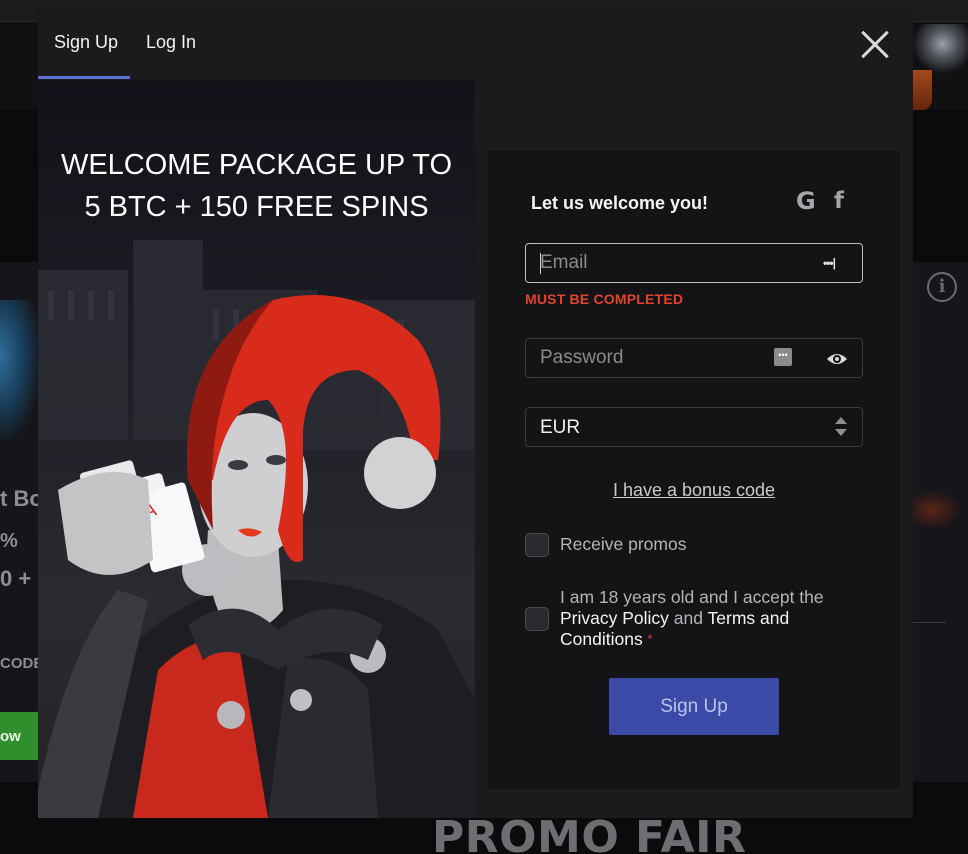 This screenshot has height=854, width=968. What do you see at coordinates (929, 622) in the screenshot?
I see `background-divider` at bounding box center [929, 622].